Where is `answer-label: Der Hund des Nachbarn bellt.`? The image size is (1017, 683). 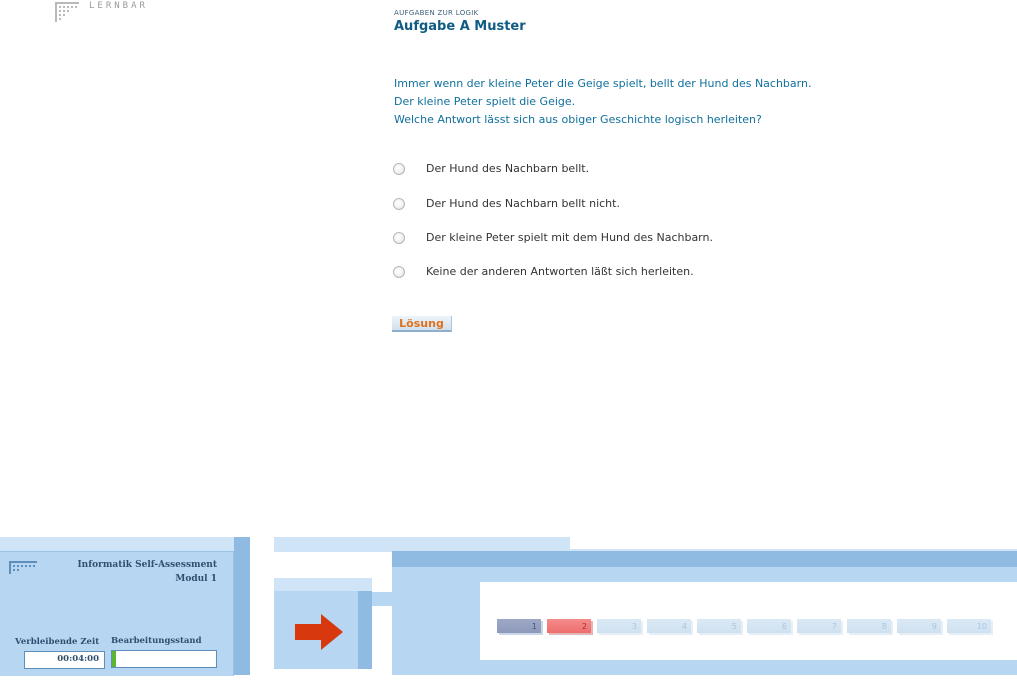 answer-label: Der Hund des Nachbarn bellt. is located at coordinates (508, 168).